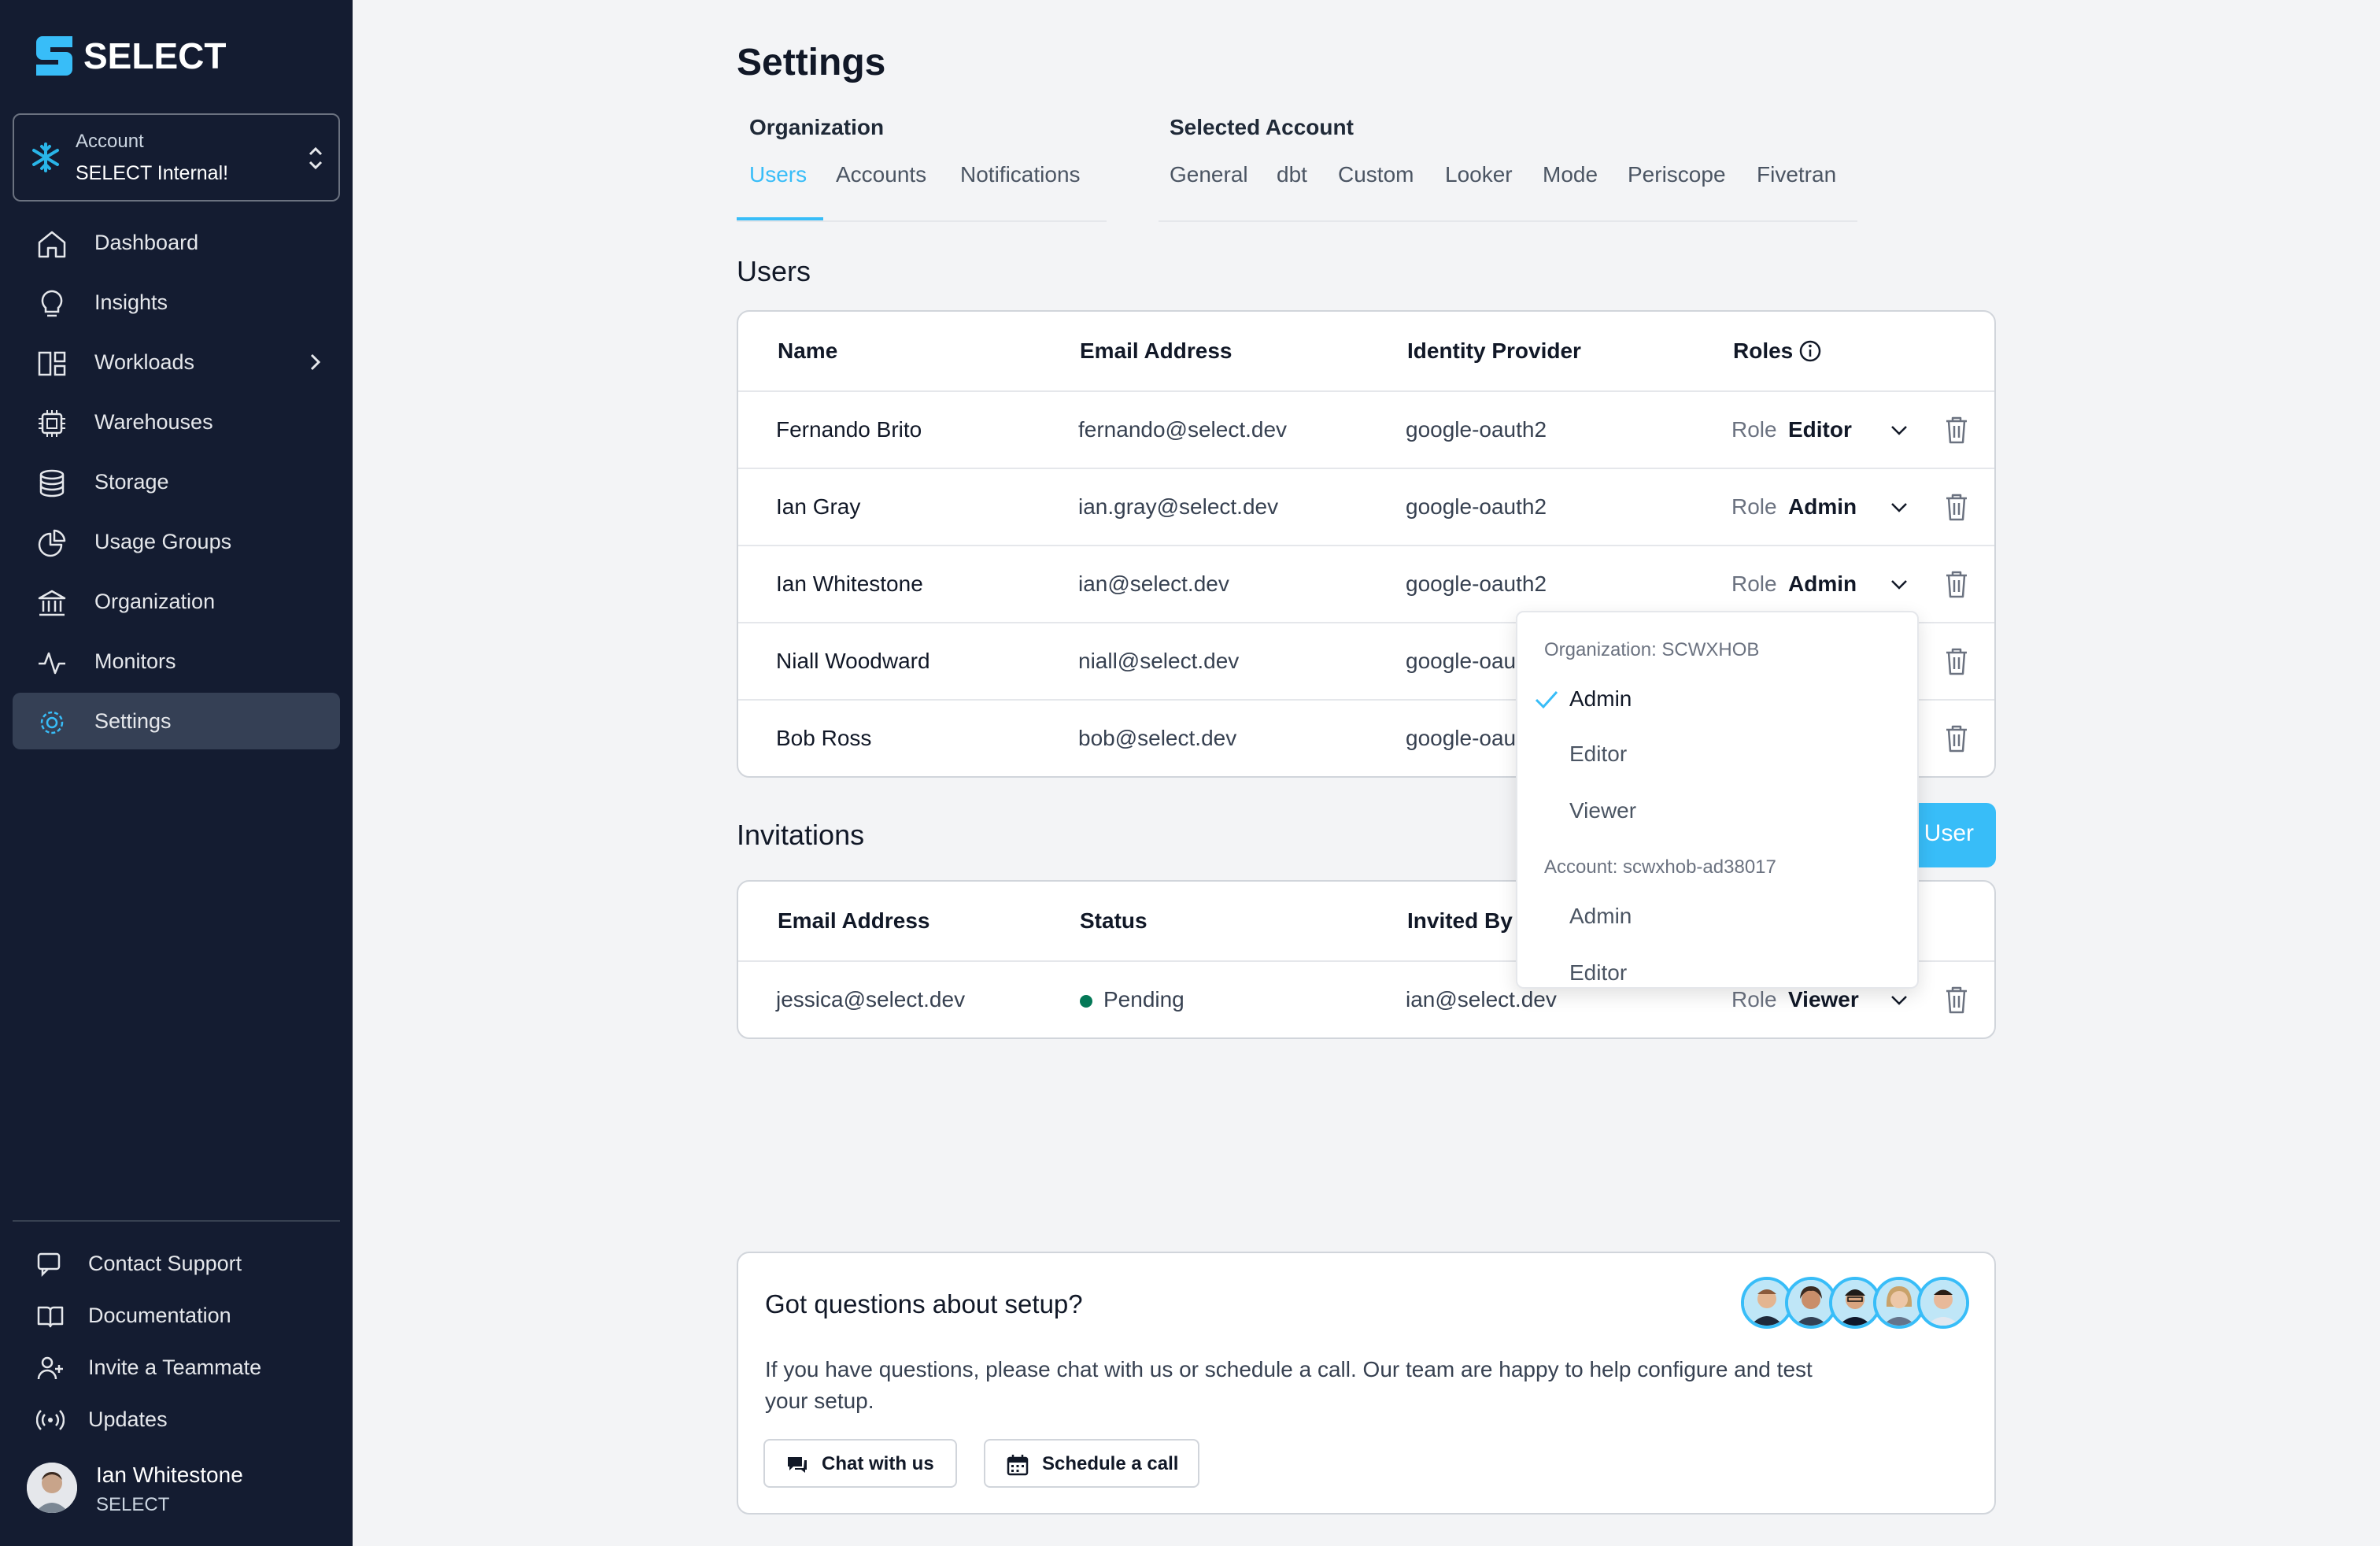 This screenshot has height=1546, width=2380. I want to click on help-title: Got questions about setup?, so click(924, 1304).